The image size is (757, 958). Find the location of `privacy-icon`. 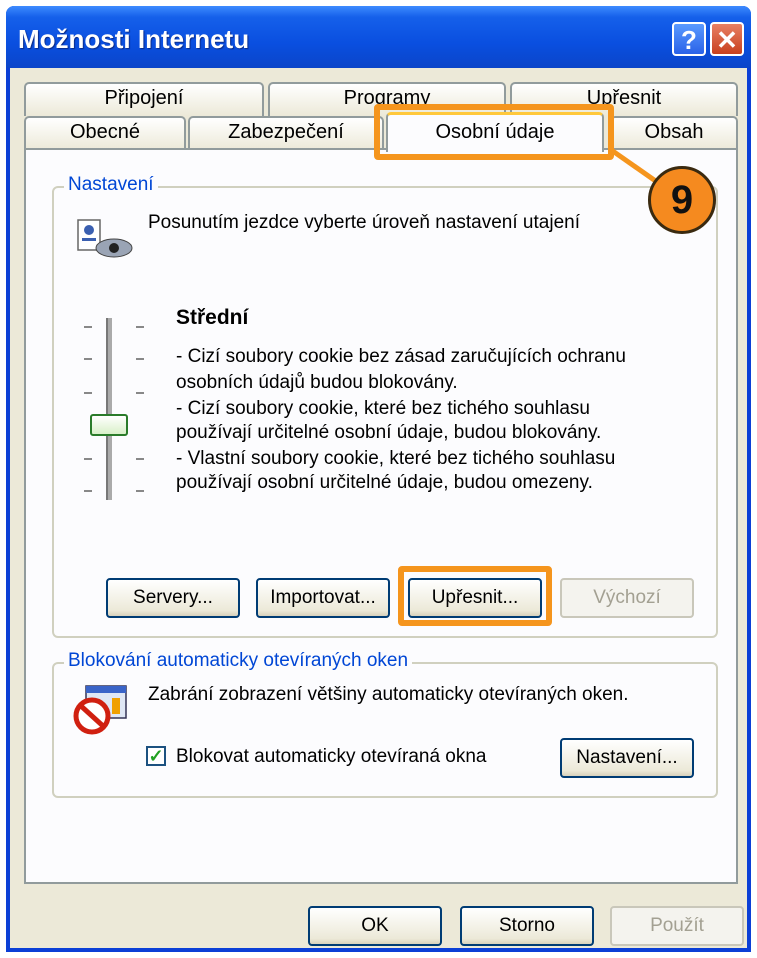

privacy-icon is located at coordinates (105, 238).